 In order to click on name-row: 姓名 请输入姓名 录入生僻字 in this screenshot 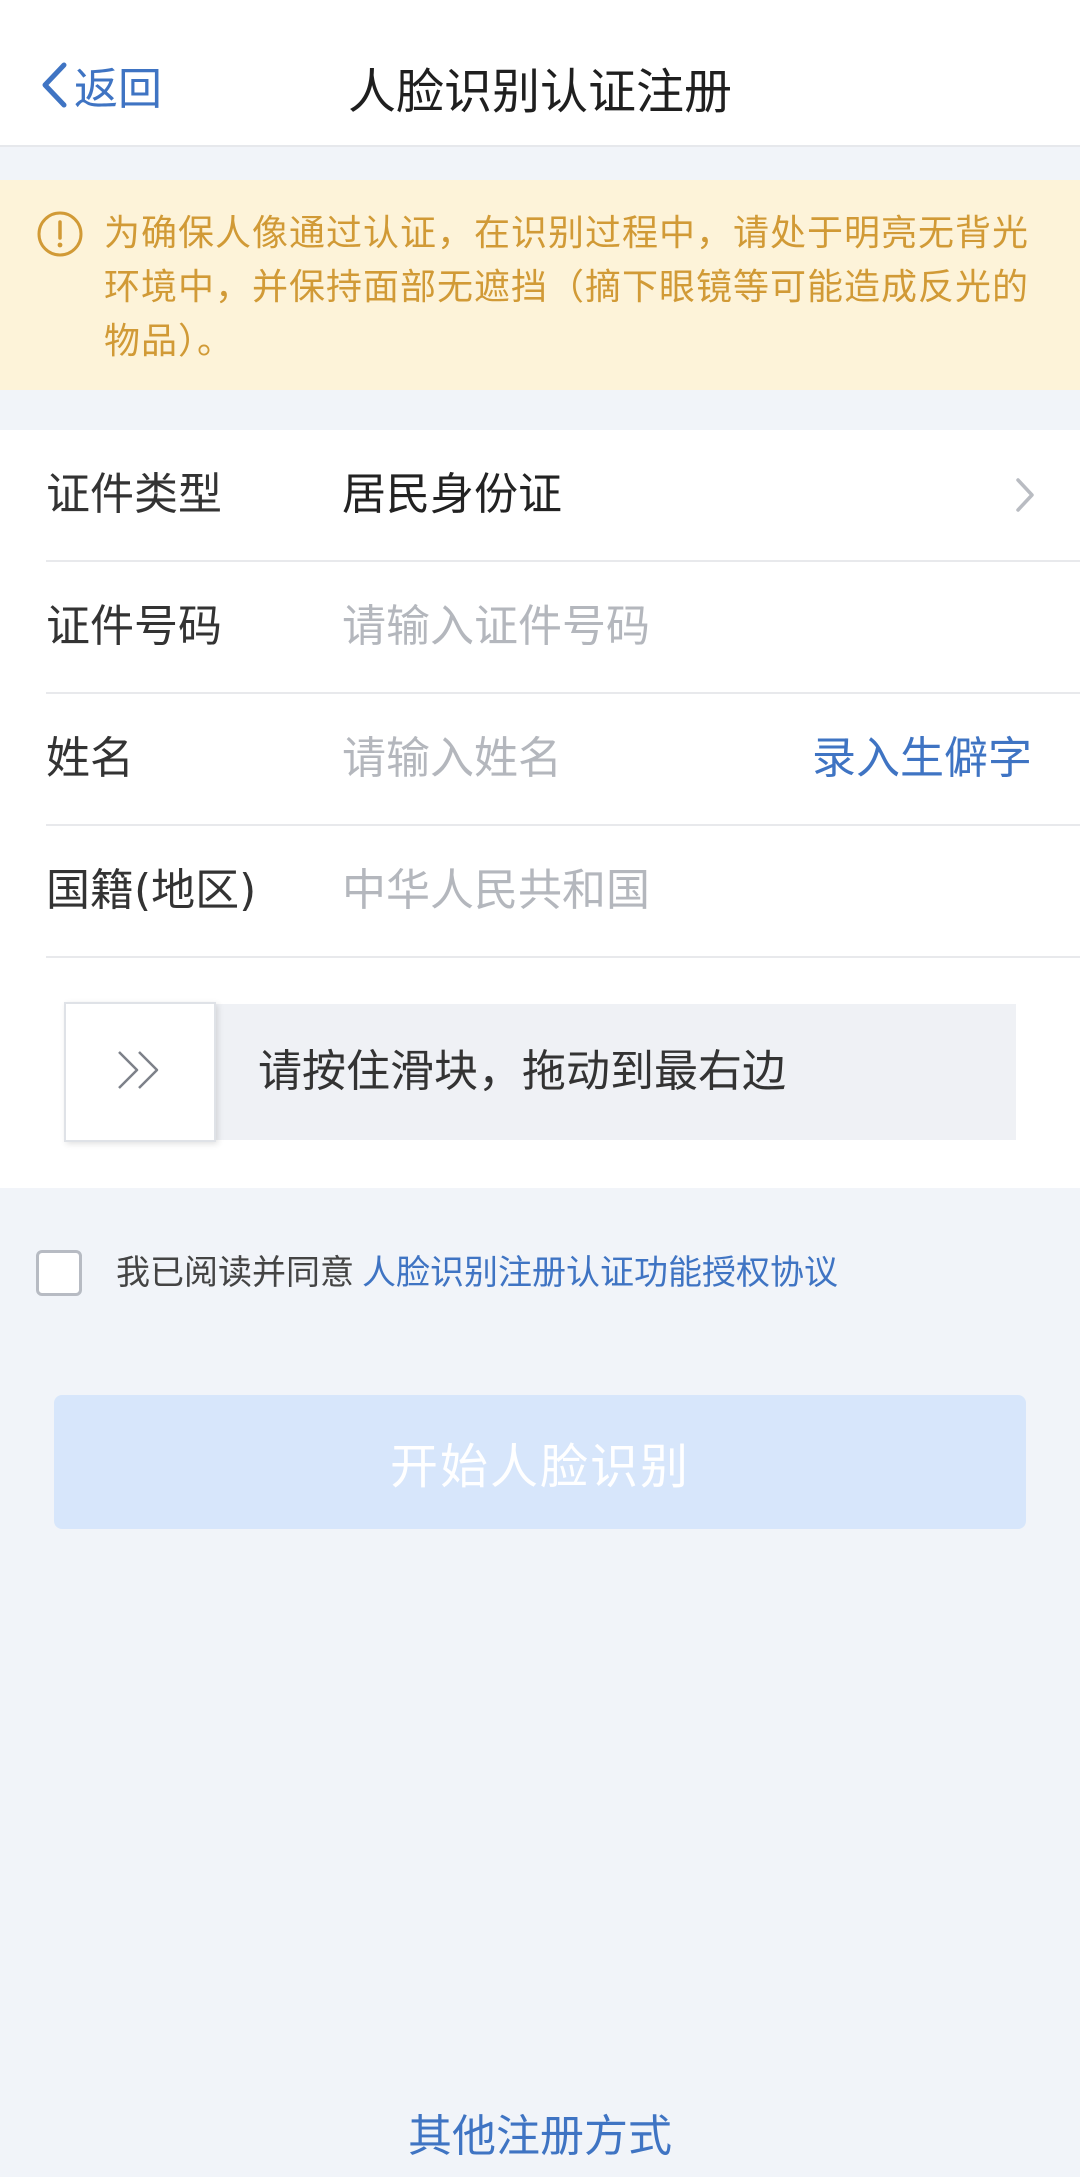, I will do `click(563, 760)`.